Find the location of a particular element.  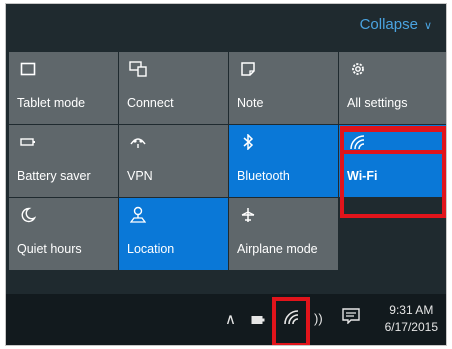

tile-connect: Connect is located at coordinates (173, 88).